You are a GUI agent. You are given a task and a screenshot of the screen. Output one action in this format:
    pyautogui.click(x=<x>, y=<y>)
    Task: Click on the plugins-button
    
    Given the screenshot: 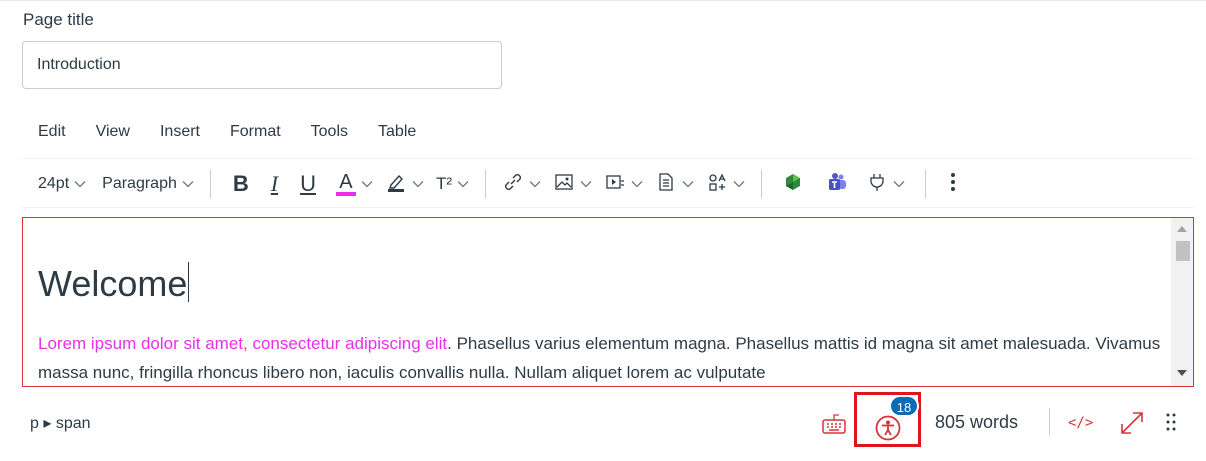 What is the action you would take?
    pyautogui.click(x=885, y=184)
    